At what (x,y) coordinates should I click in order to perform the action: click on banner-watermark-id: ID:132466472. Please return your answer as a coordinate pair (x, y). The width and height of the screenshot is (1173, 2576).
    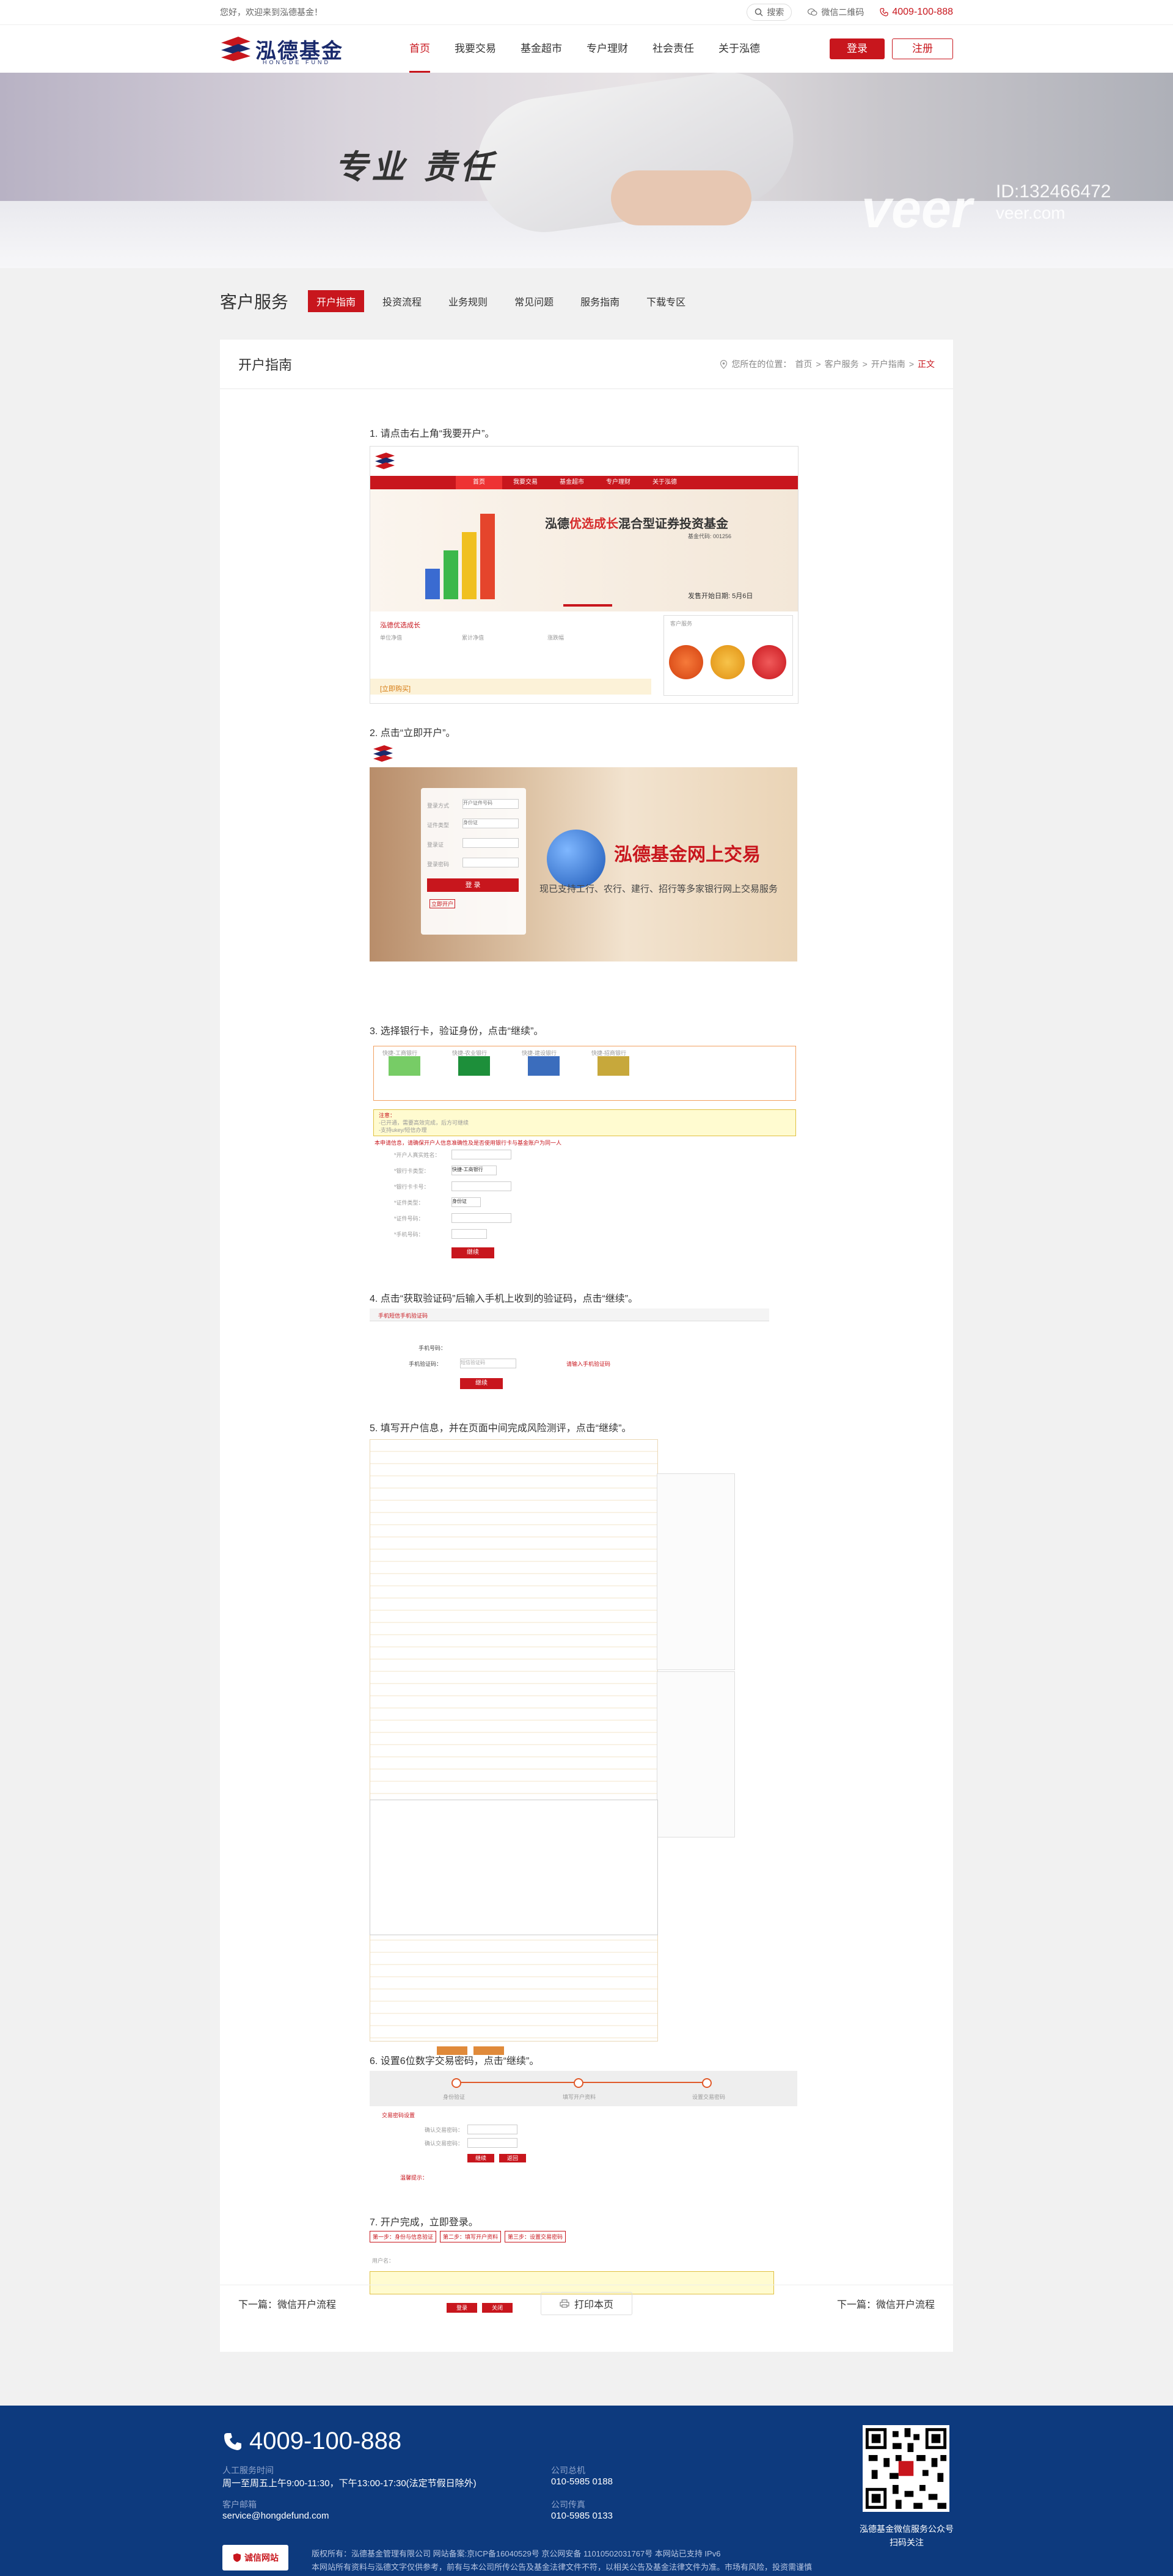
    Looking at the image, I should click on (1053, 191).